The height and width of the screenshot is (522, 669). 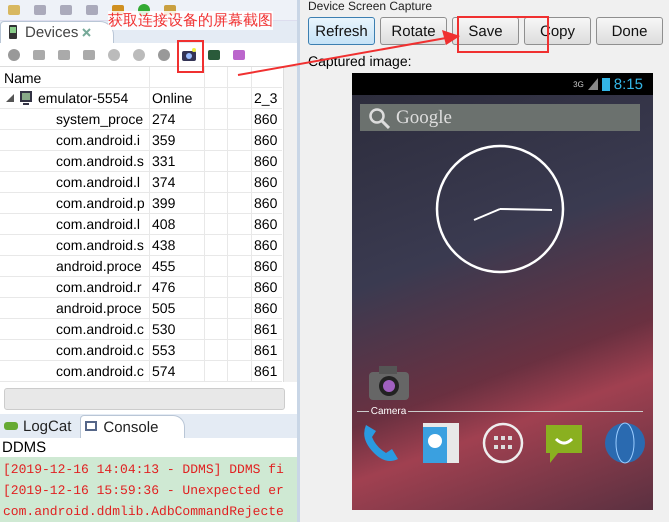 What do you see at coordinates (389, 411) in the screenshot?
I see `camera-label: Camera` at bounding box center [389, 411].